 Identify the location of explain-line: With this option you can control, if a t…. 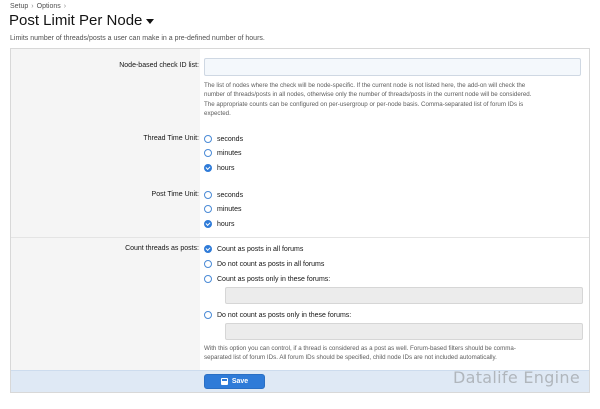
(360, 348).